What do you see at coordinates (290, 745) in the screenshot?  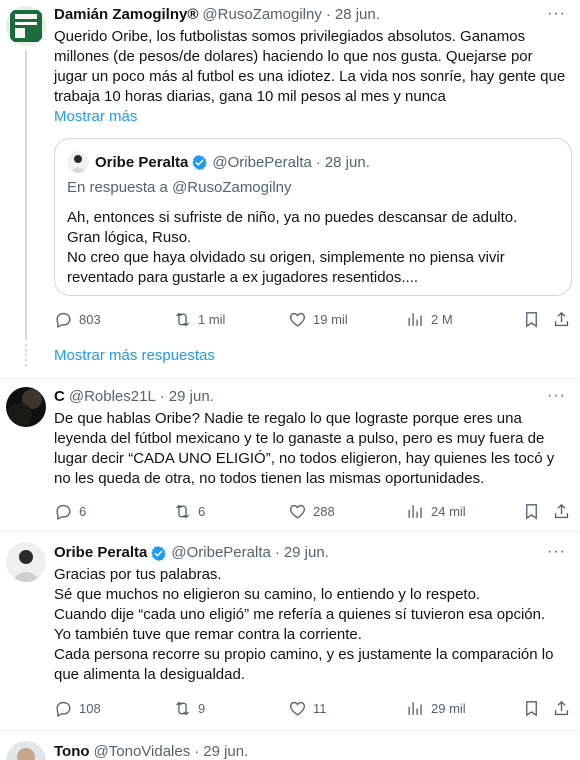 I see `tweet-4: Tono @TonoVidales · 29 jun.` at bounding box center [290, 745].